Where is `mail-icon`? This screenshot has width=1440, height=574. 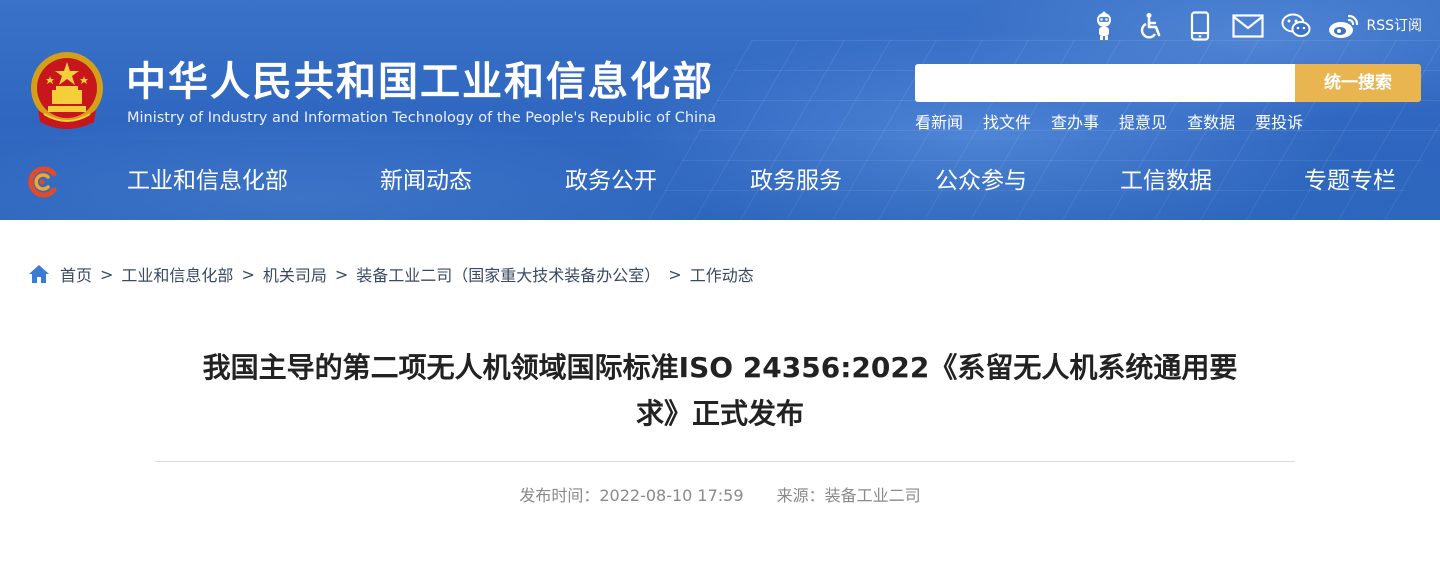
mail-icon is located at coordinates (1248, 26).